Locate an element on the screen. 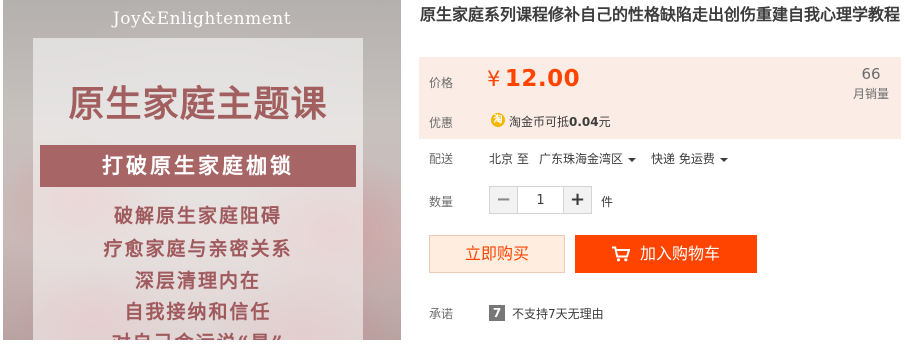 The image size is (905, 361). quantity-stepper: − + is located at coordinates (540, 200).